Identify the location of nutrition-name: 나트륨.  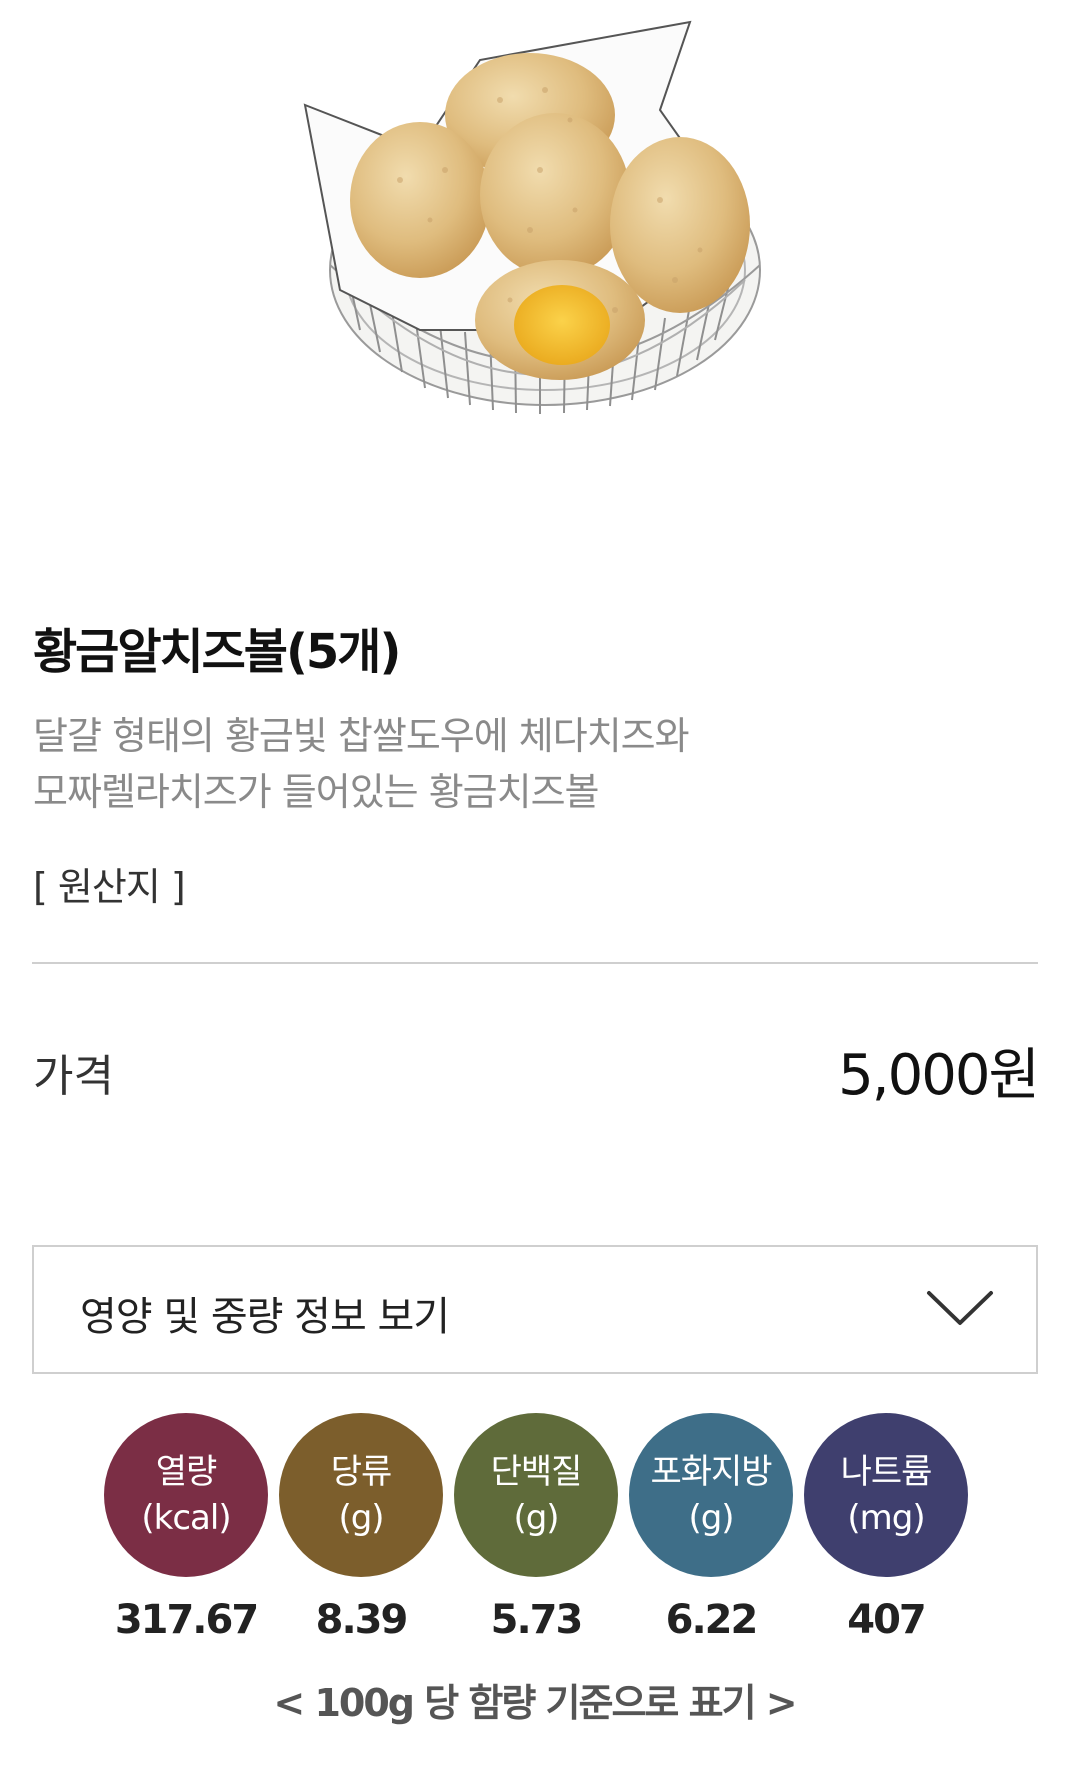
(886, 1472).